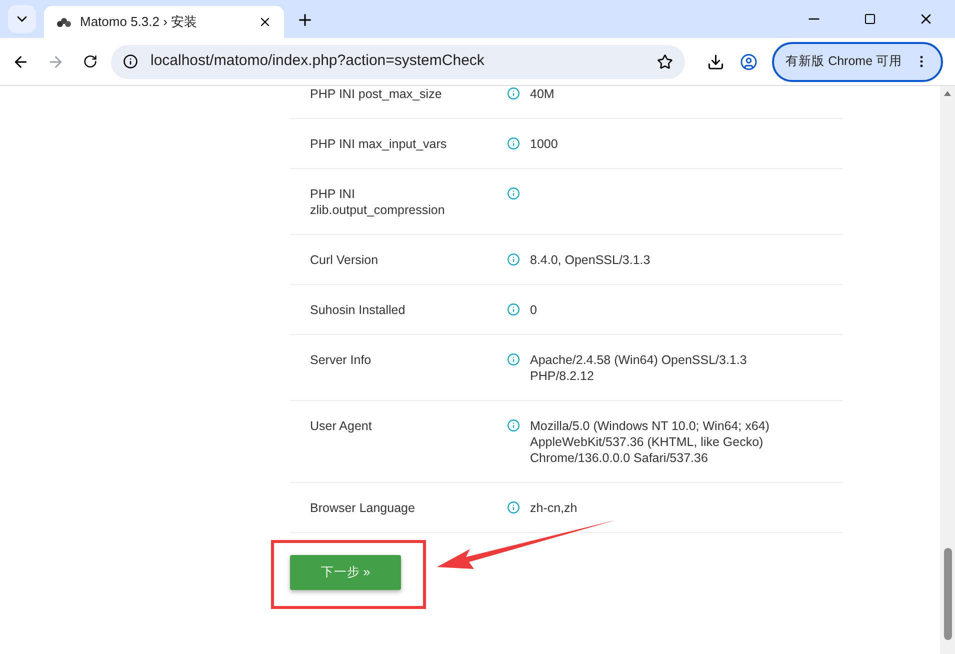 The width and height of the screenshot is (955, 654). What do you see at coordinates (749, 61) in the screenshot?
I see `profile-icon` at bounding box center [749, 61].